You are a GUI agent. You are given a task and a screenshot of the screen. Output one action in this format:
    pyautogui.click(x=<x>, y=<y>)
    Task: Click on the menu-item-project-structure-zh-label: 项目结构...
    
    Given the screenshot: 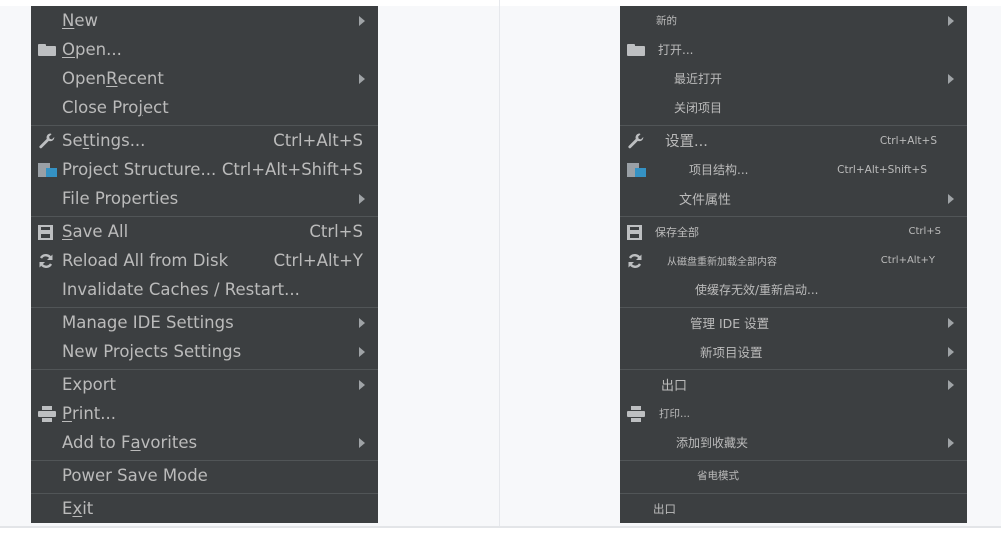 What is the action you would take?
    pyautogui.click(x=719, y=170)
    